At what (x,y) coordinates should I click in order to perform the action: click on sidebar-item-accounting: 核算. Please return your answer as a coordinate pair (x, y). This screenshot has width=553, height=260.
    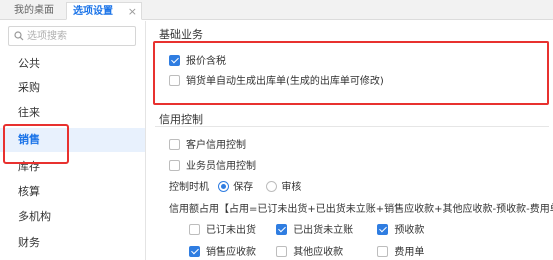
    Looking at the image, I should click on (72, 192).